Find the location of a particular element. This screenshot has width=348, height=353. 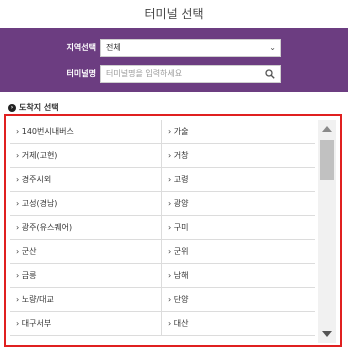

terminal-item: › 단양 is located at coordinates (238, 300).